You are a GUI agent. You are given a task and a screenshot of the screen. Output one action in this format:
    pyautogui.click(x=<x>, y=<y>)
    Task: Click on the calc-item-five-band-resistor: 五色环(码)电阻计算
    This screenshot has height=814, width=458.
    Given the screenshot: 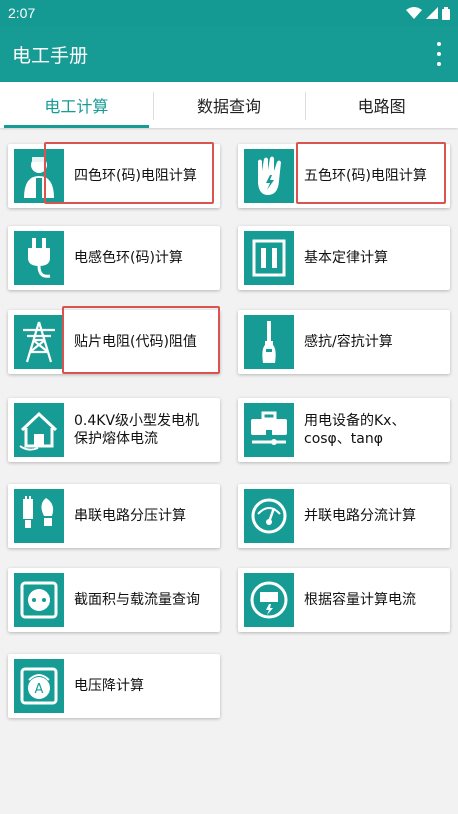 What is the action you would take?
    pyautogui.click(x=344, y=176)
    